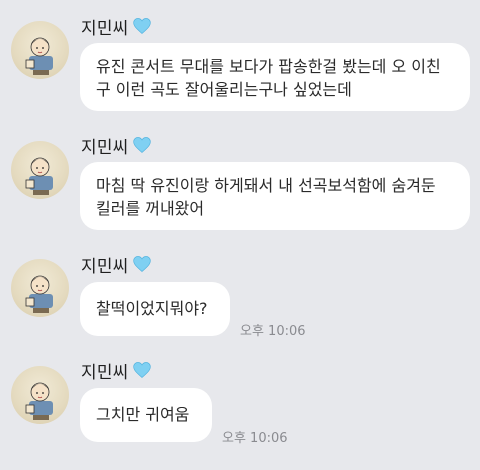 This screenshot has width=480, height=470. I want to click on message-bubble: 마침 딱 유진이랑 하게돼서 내 선곡보석함에 숨겨둔 킬러를 꺼내왔어, so click(275, 196).